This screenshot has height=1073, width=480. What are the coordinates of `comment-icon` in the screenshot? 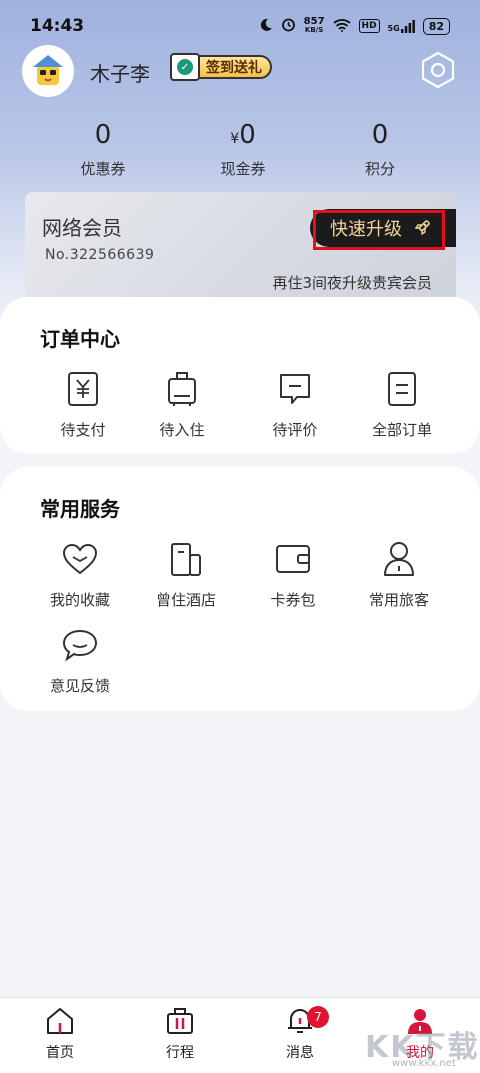 It's located at (295, 389).